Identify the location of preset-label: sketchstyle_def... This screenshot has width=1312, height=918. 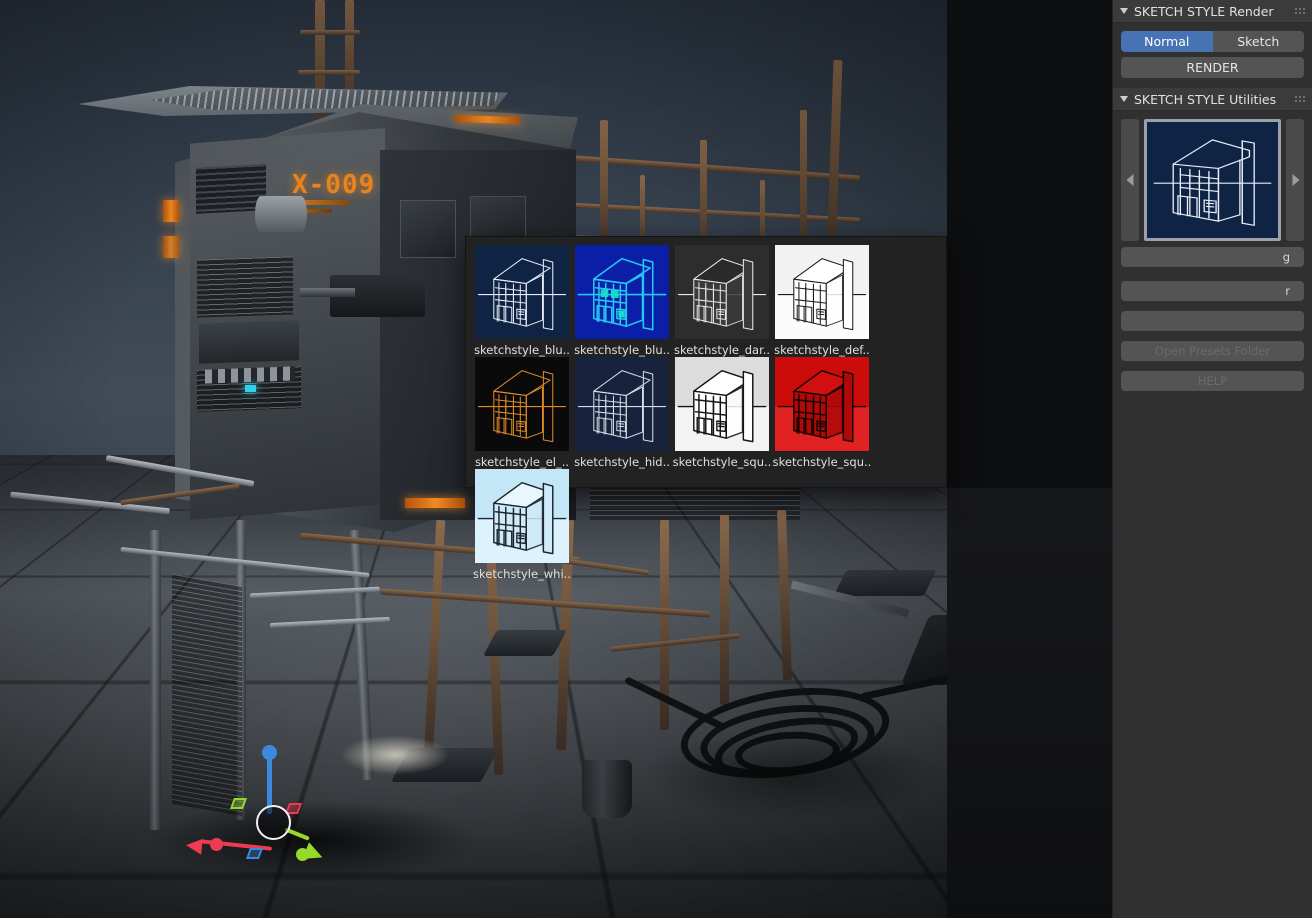
(822, 350).